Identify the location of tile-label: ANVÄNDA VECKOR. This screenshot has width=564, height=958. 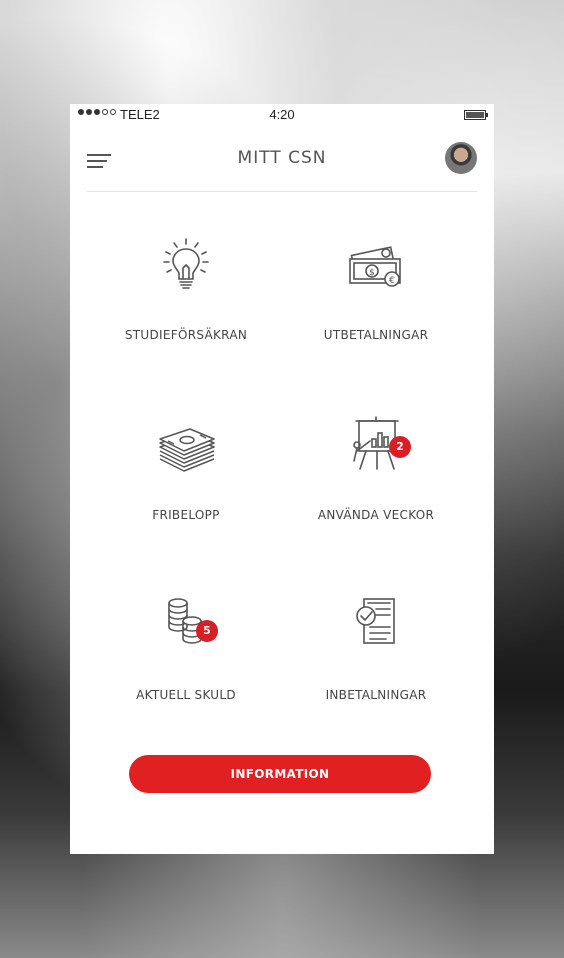
(376, 515).